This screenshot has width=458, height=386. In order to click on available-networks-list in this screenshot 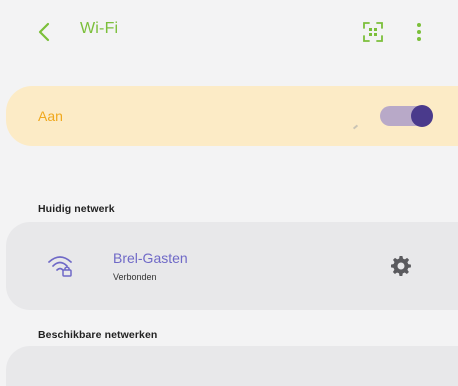, I will do `click(232, 366)`.